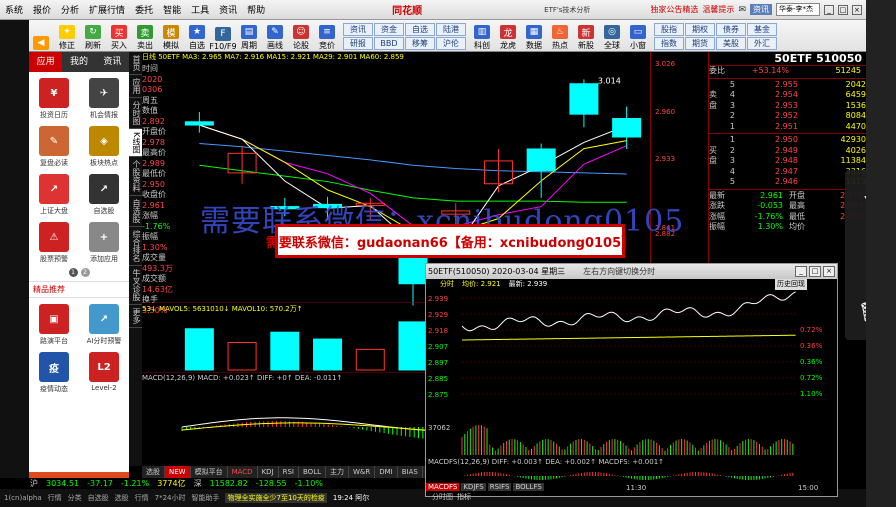  Describe the element at coordinates (54, 147) in the screenshot. I see `app-review: ✎ 复盘必读` at that location.